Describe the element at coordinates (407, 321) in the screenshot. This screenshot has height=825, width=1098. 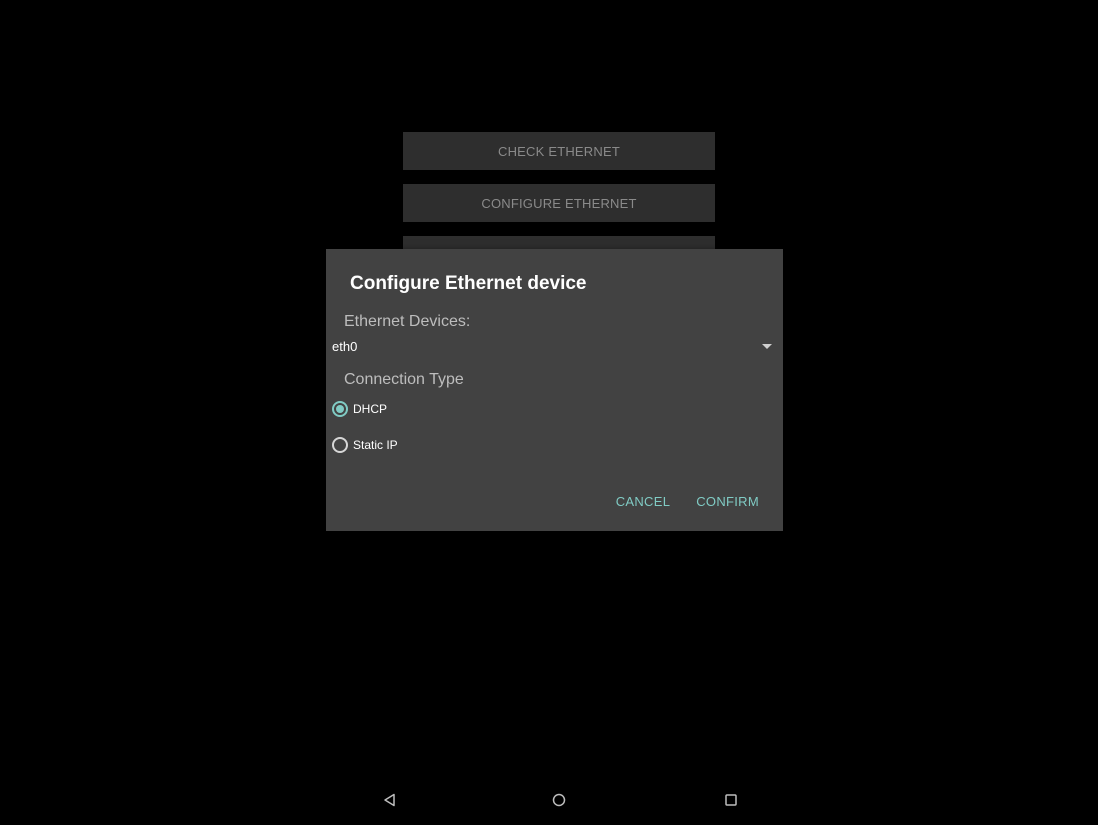
I see `ethernet-devices-label: Ethernet Devices:` at that location.